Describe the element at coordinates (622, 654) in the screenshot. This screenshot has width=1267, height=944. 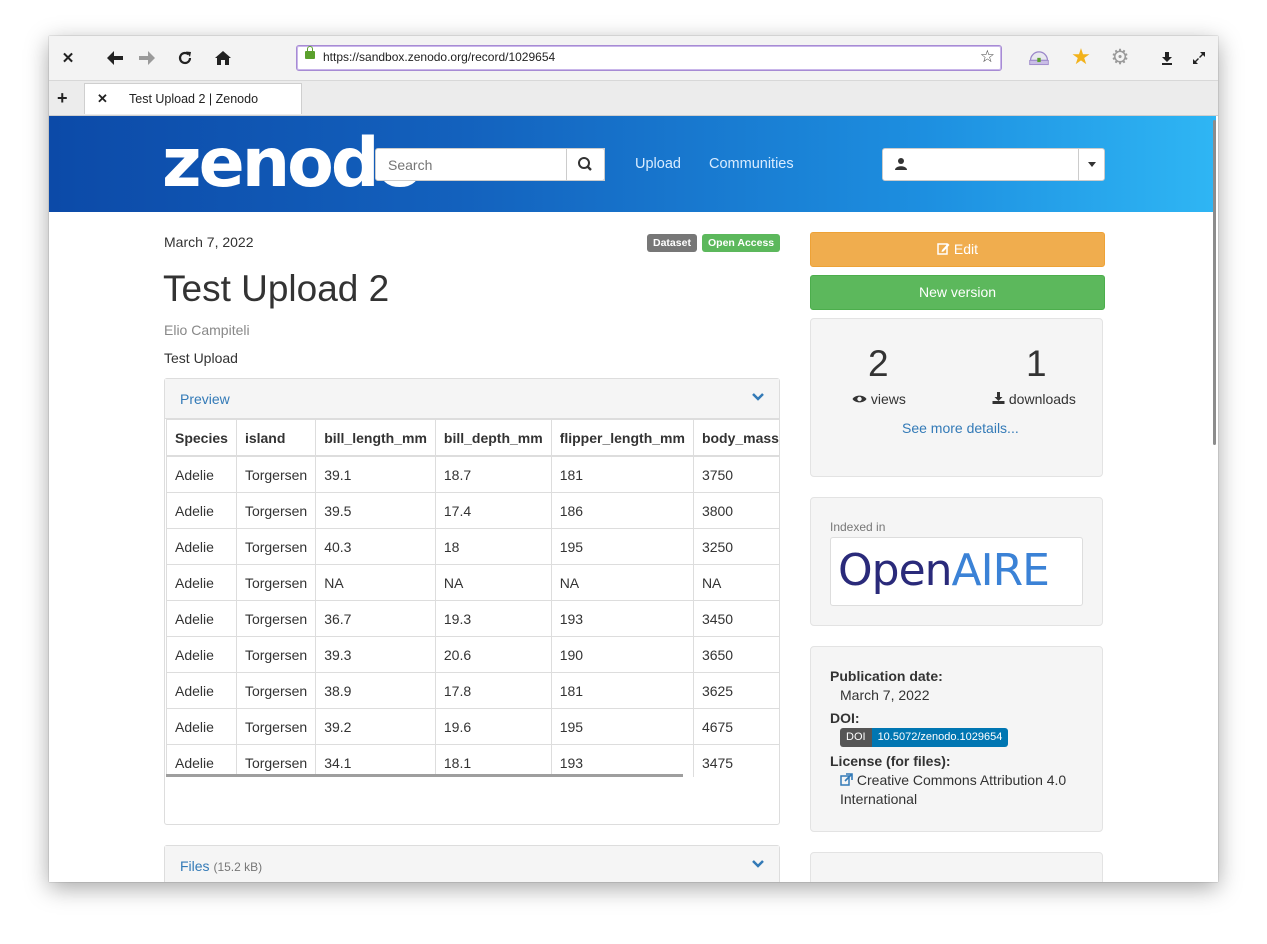
I see `table-cell: 190` at that location.